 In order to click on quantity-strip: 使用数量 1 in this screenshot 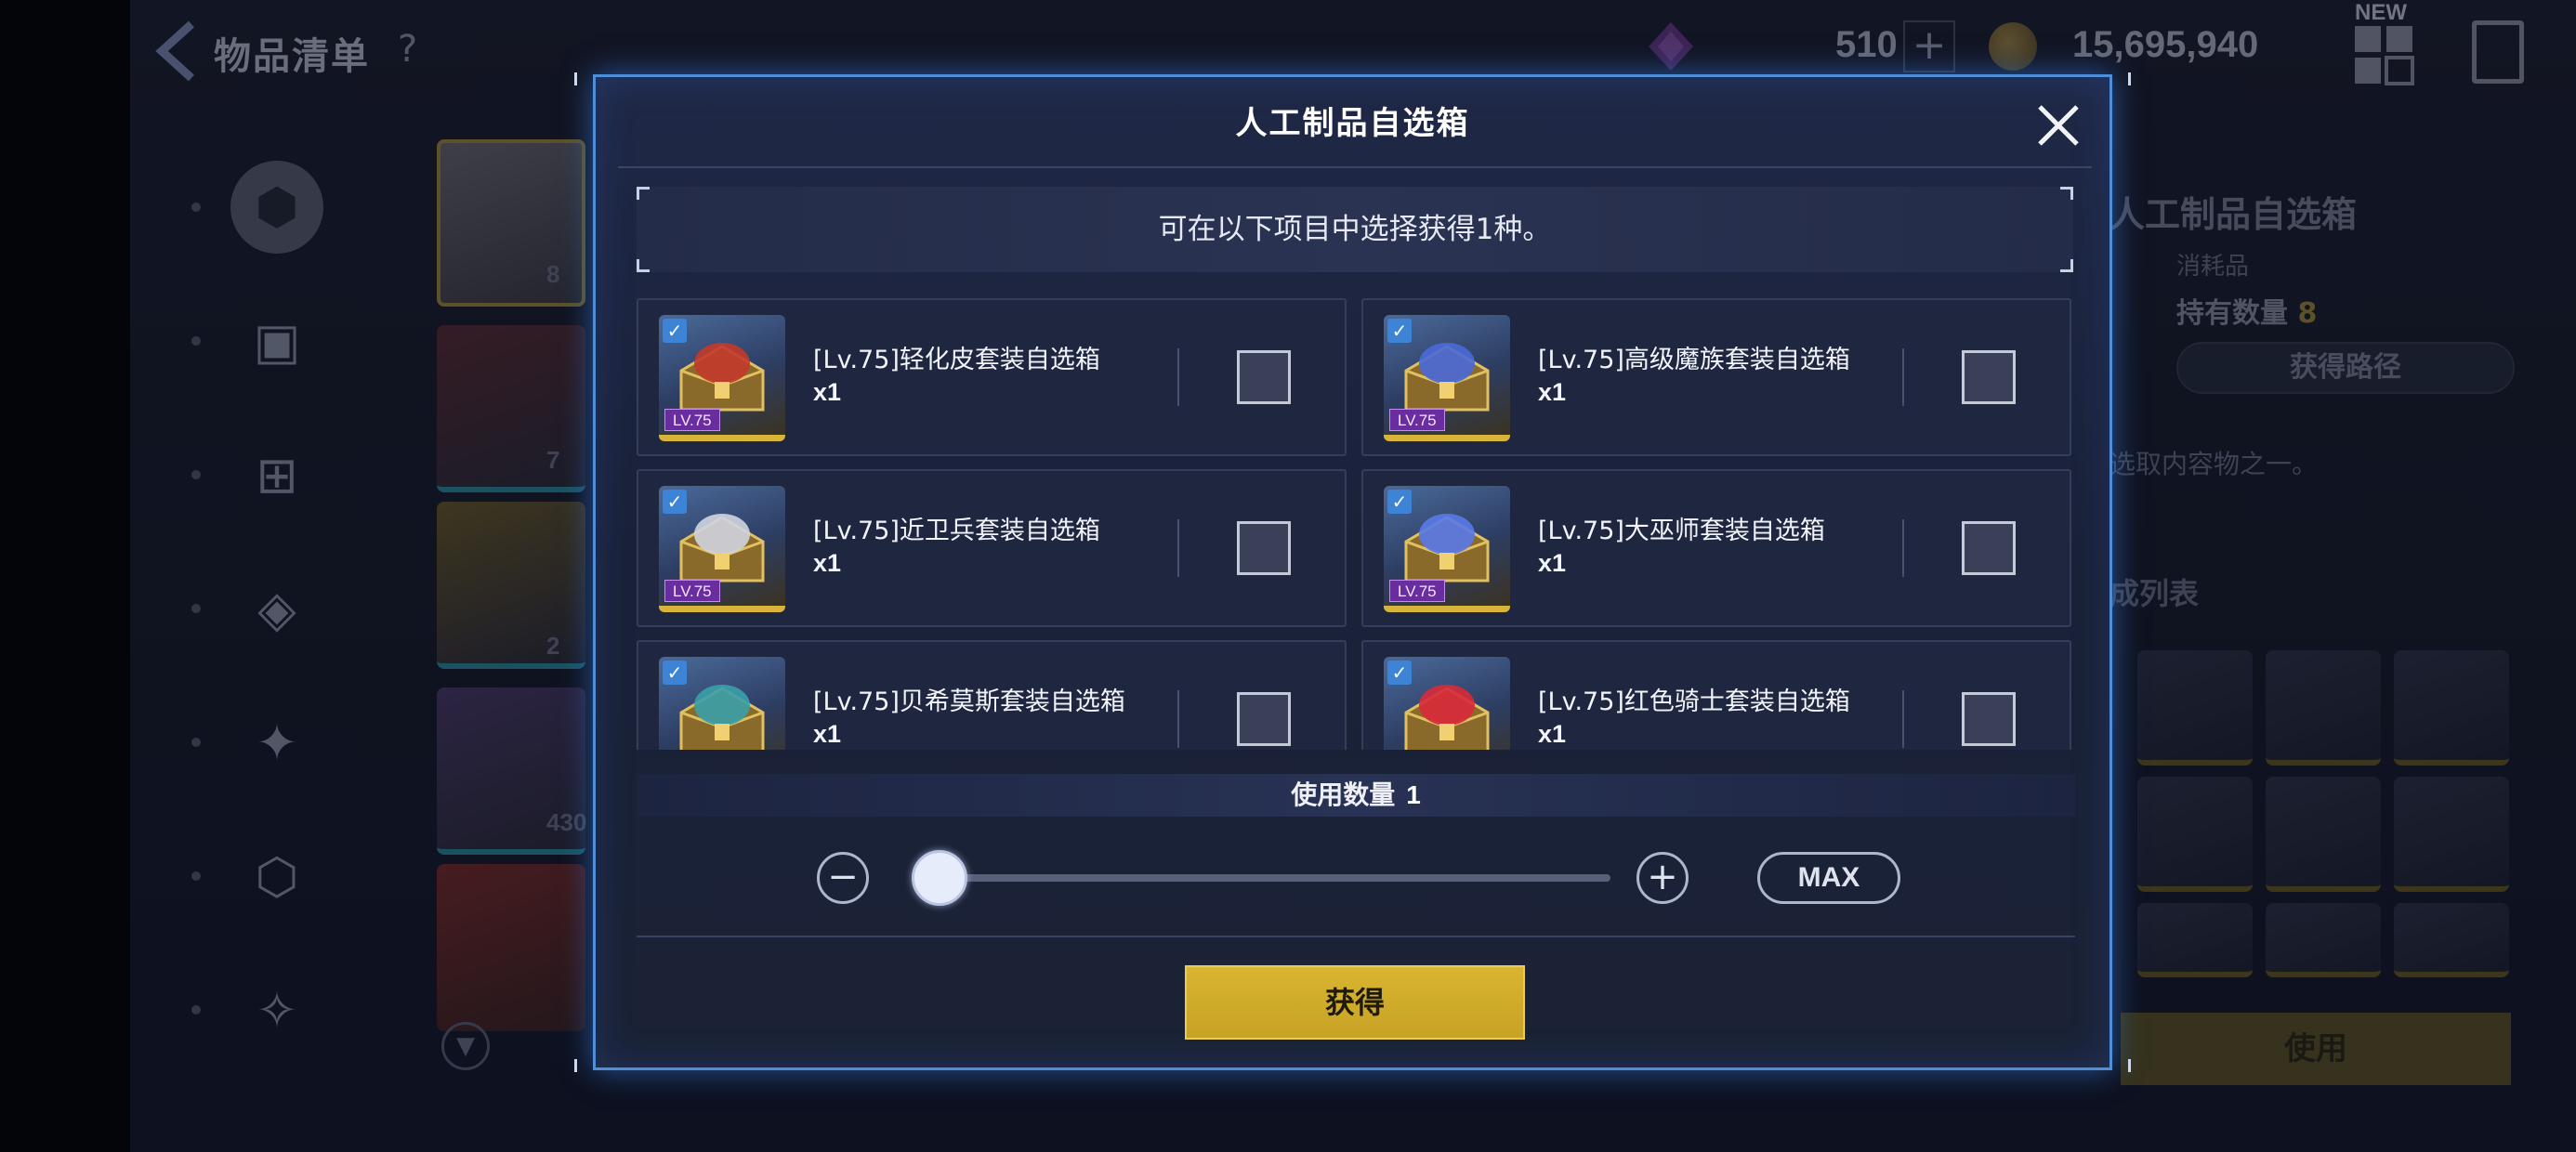, I will do `click(1356, 795)`.